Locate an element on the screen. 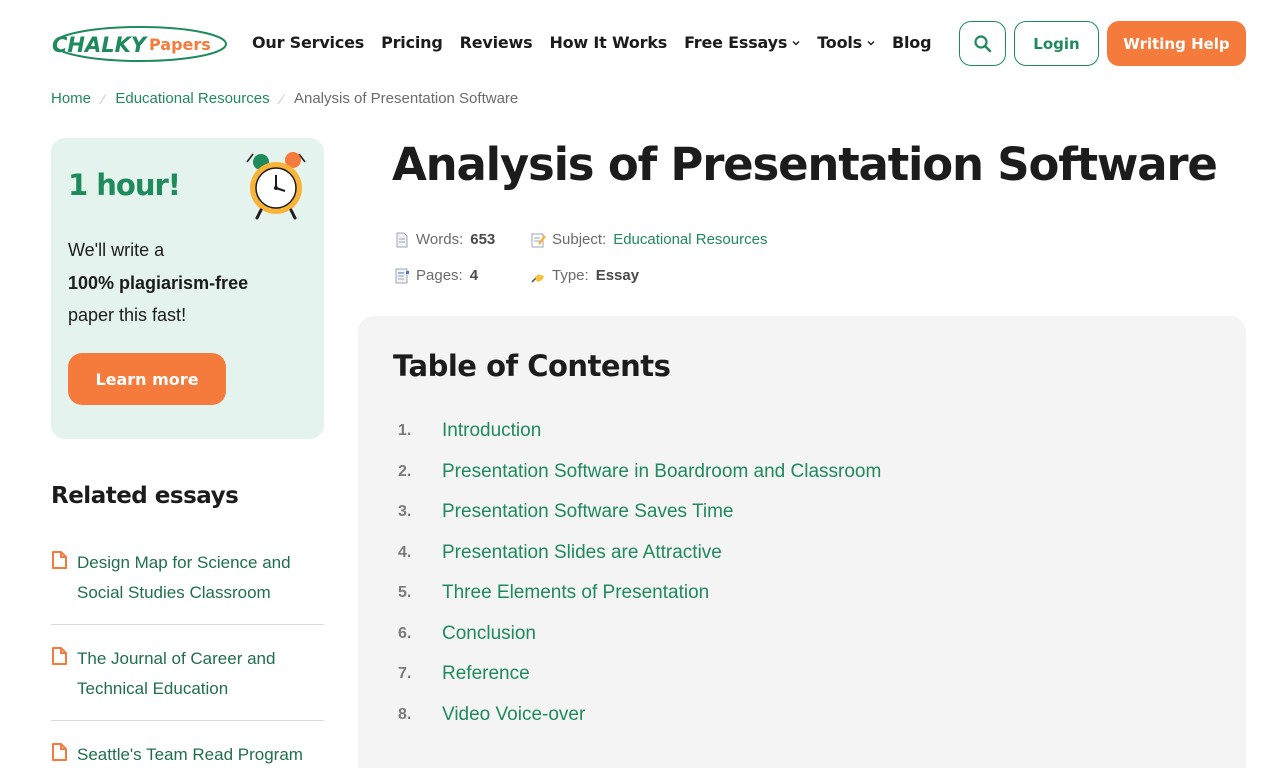 The height and width of the screenshot is (768, 1280). nav-item-pricing: Pricing is located at coordinates (412, 42).